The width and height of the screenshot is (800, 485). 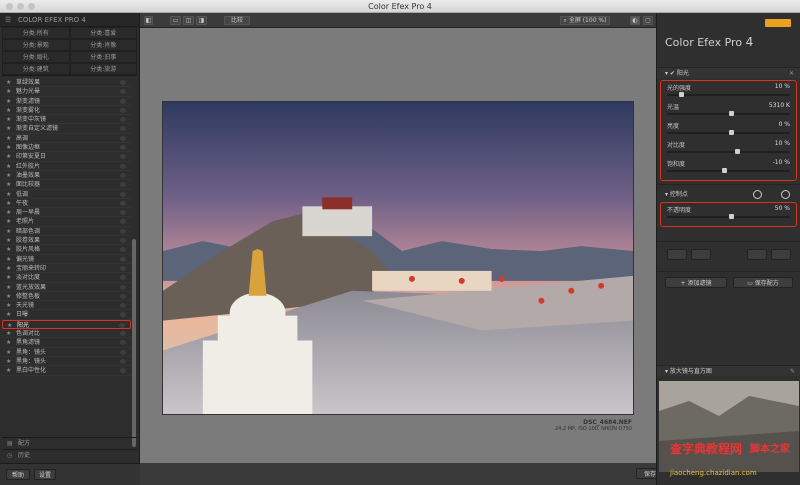 I want to click on history-section: ◷ 历史, so click(x=69, y=454).